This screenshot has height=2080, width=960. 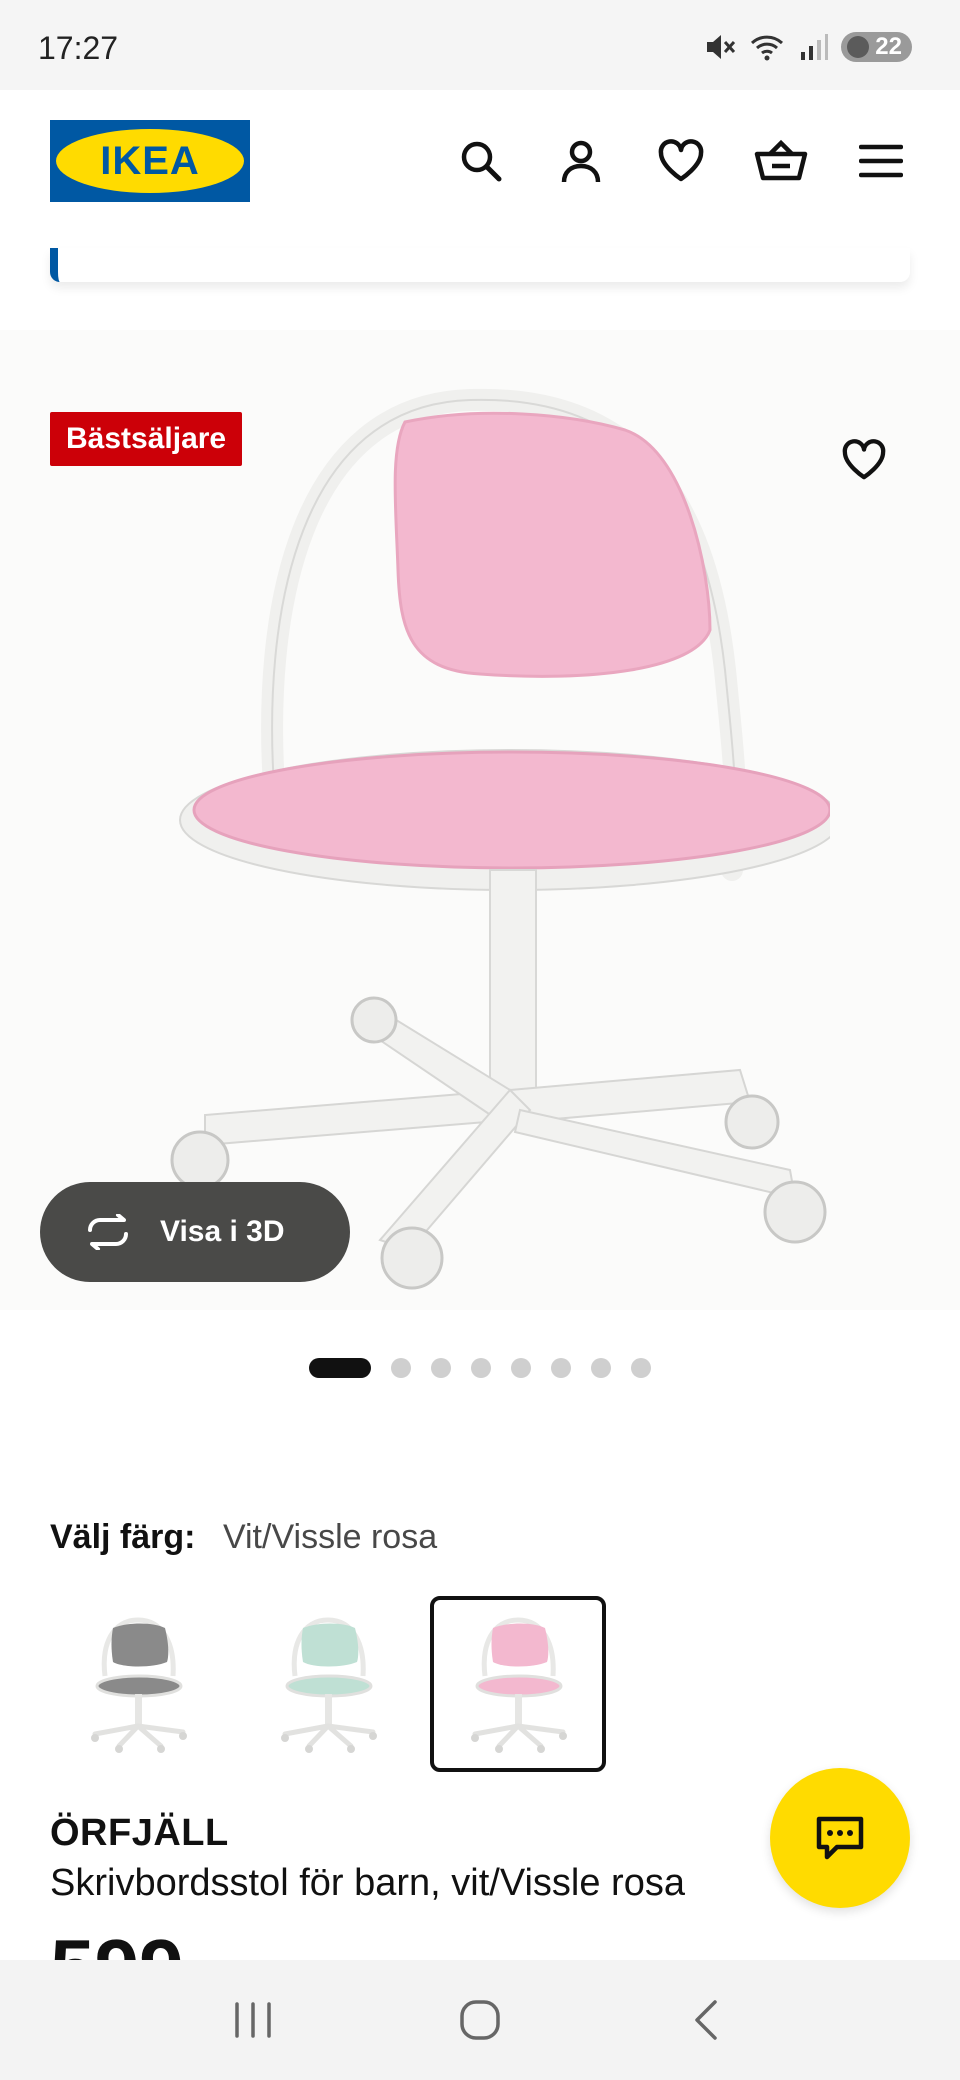 I want to click on back-button, so click(x=707, y=2020).